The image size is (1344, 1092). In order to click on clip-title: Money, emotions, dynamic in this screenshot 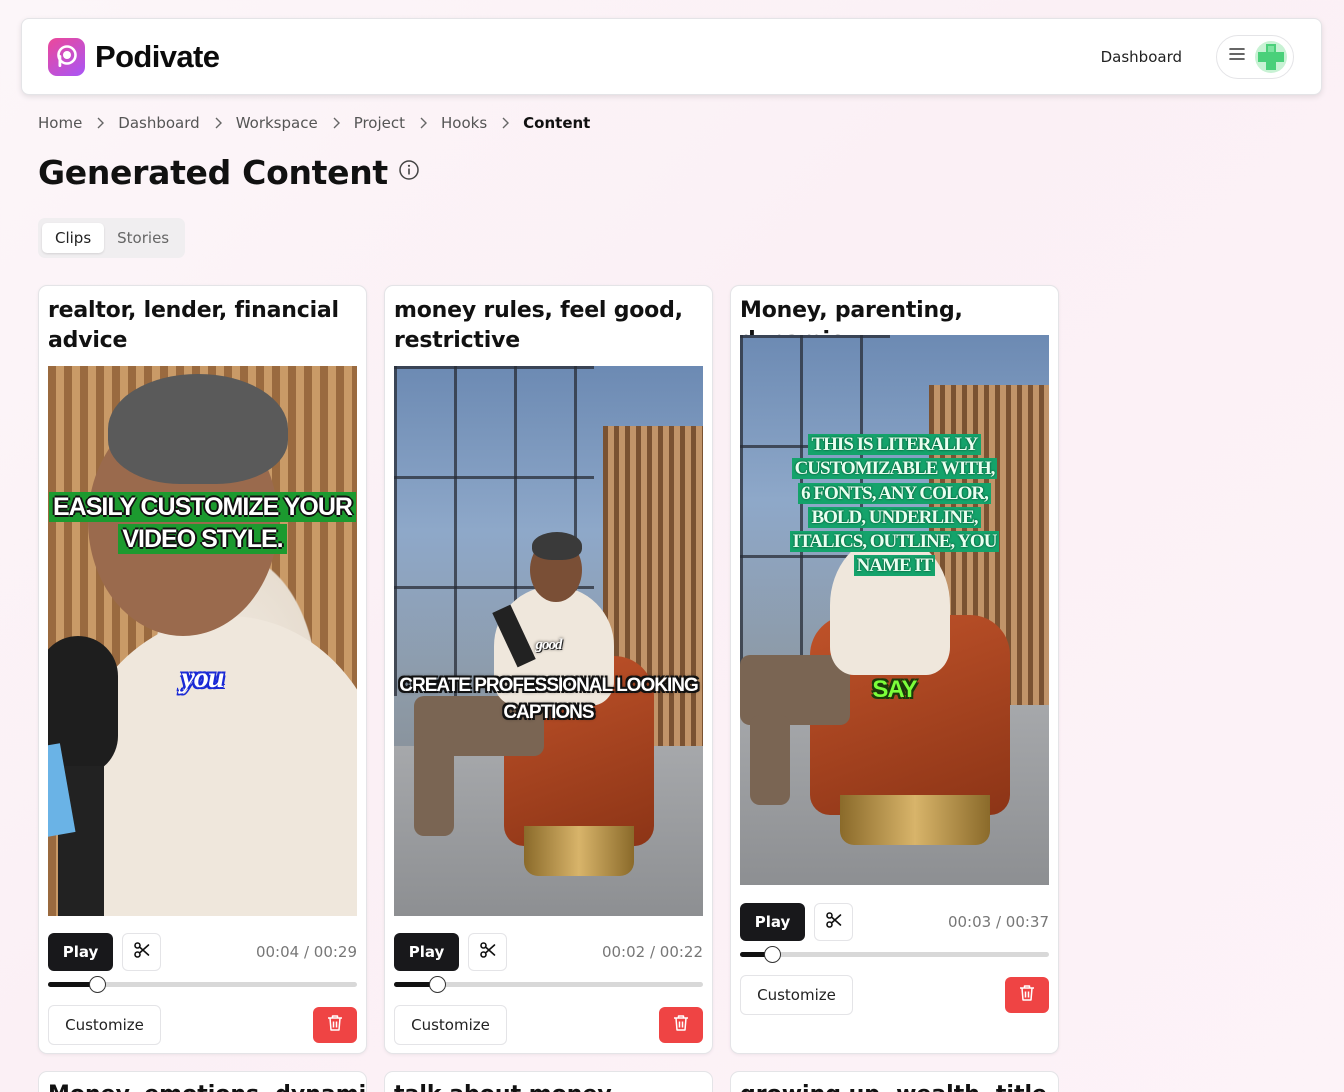, I will do `click(207, 1087)`.